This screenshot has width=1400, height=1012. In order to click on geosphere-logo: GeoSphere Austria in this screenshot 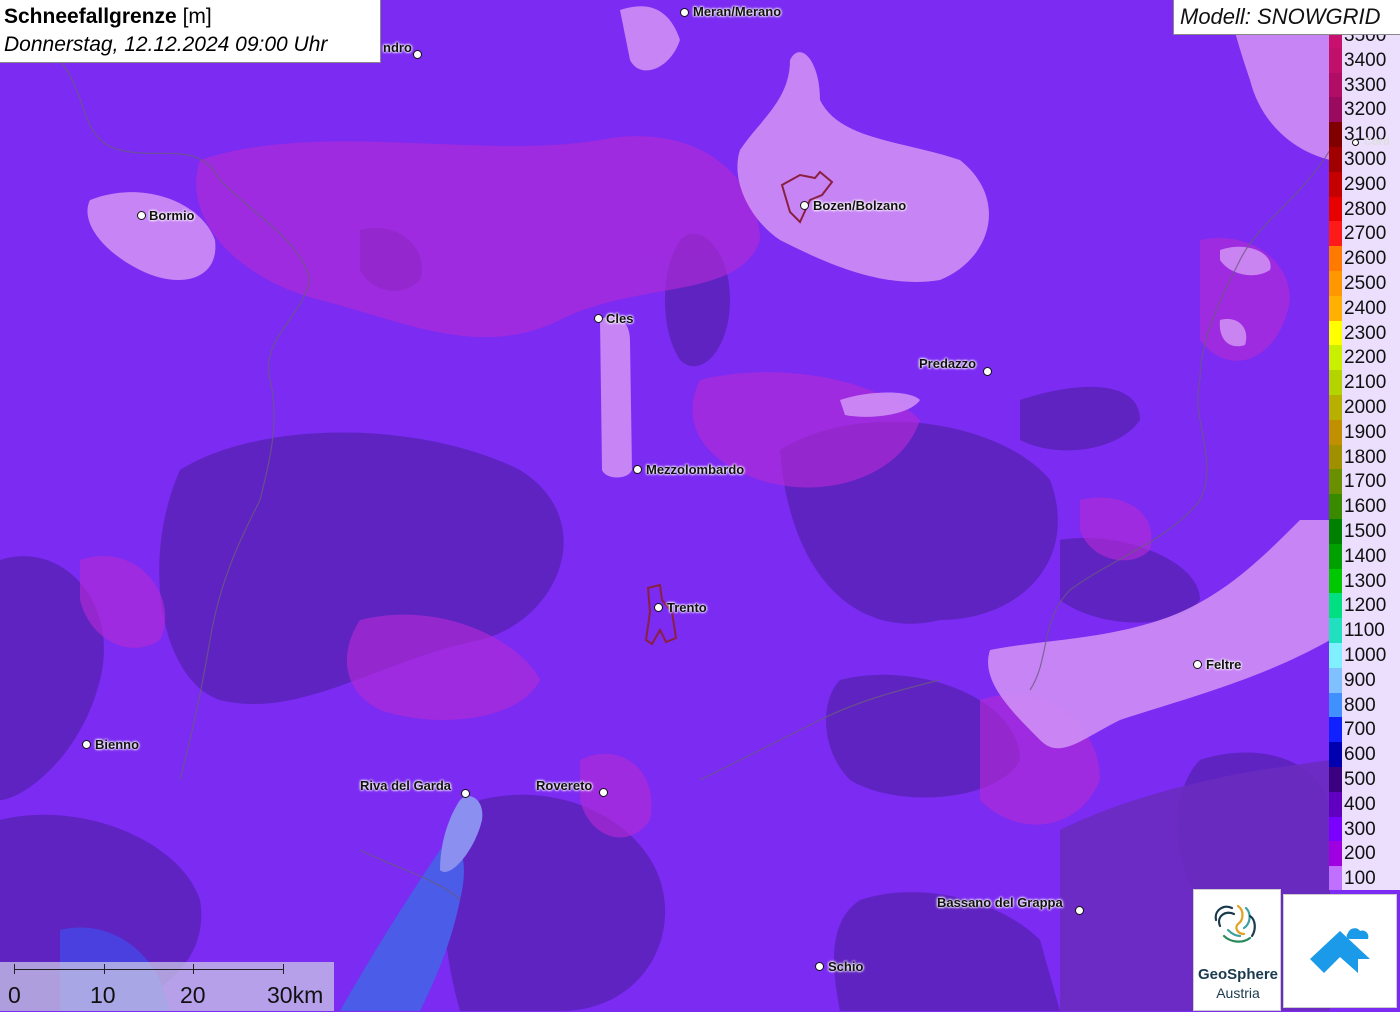, I will do `click(1237, 950)`.